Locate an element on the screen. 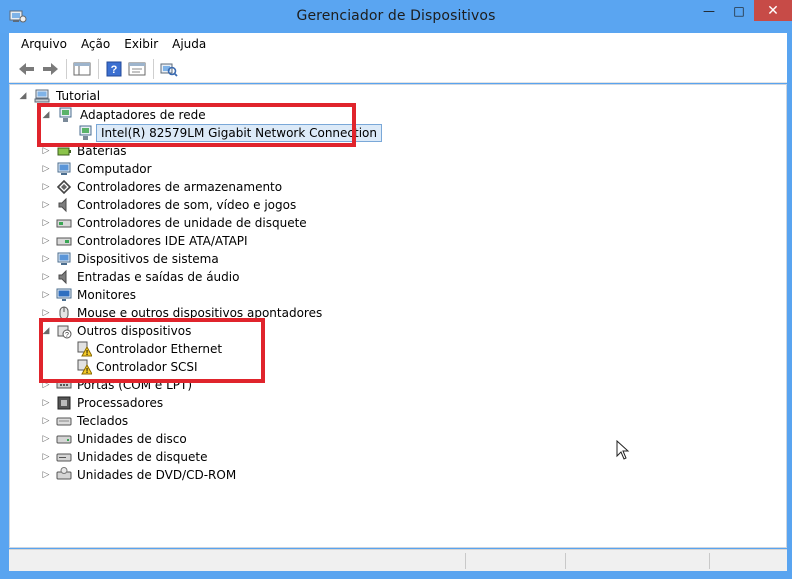 The height and width of the screenshot is (579, 792). show-hide-tree-button is located at coordinates (82, 69).